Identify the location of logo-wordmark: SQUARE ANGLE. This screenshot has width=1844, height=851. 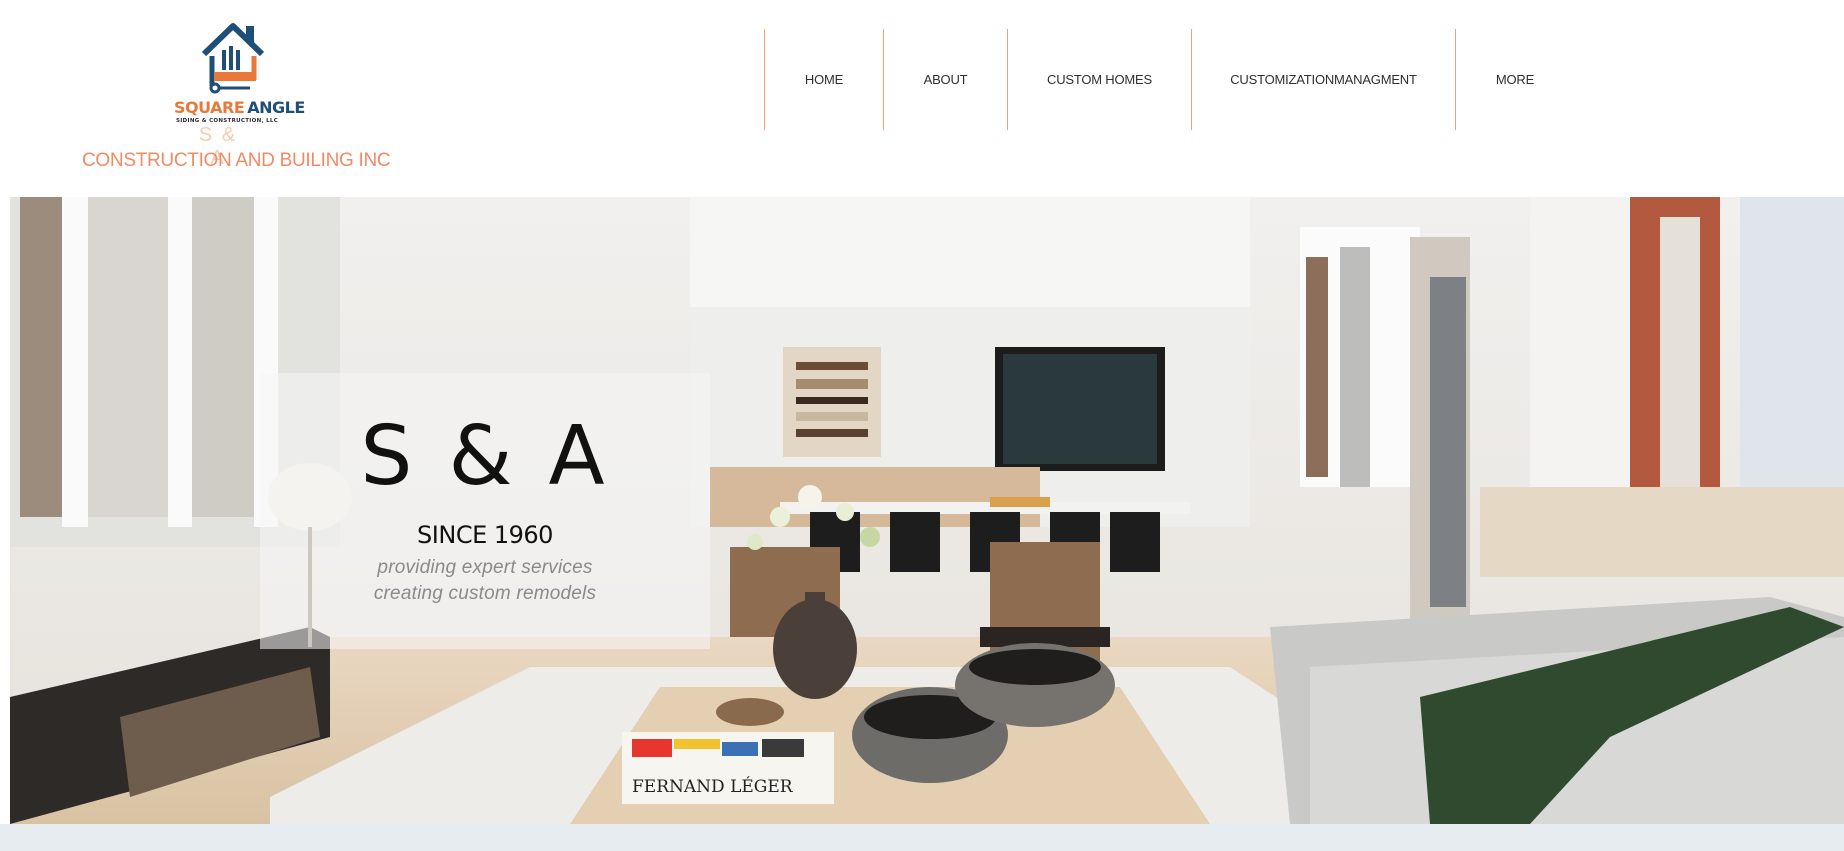
(239, 107).